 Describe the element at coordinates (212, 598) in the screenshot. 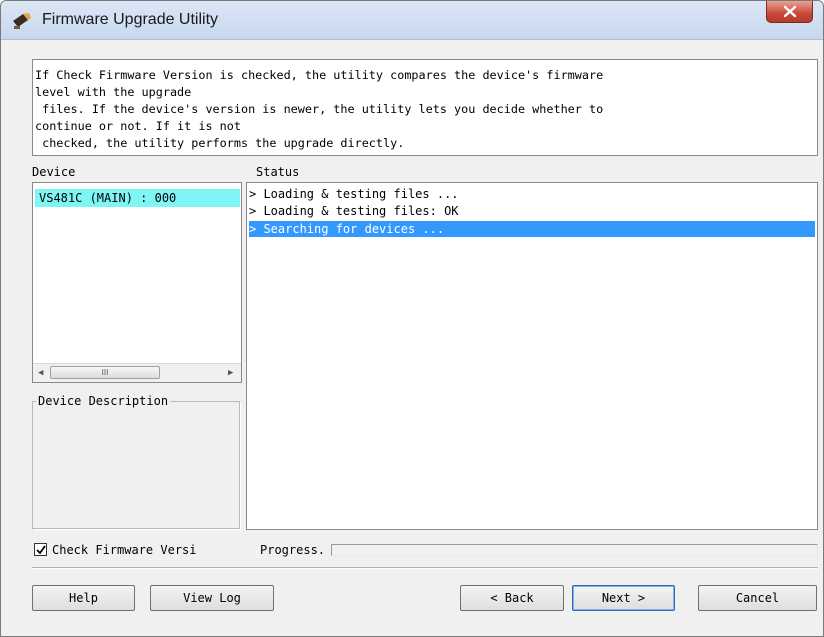

I see `view-log-button: View Log` at that location.